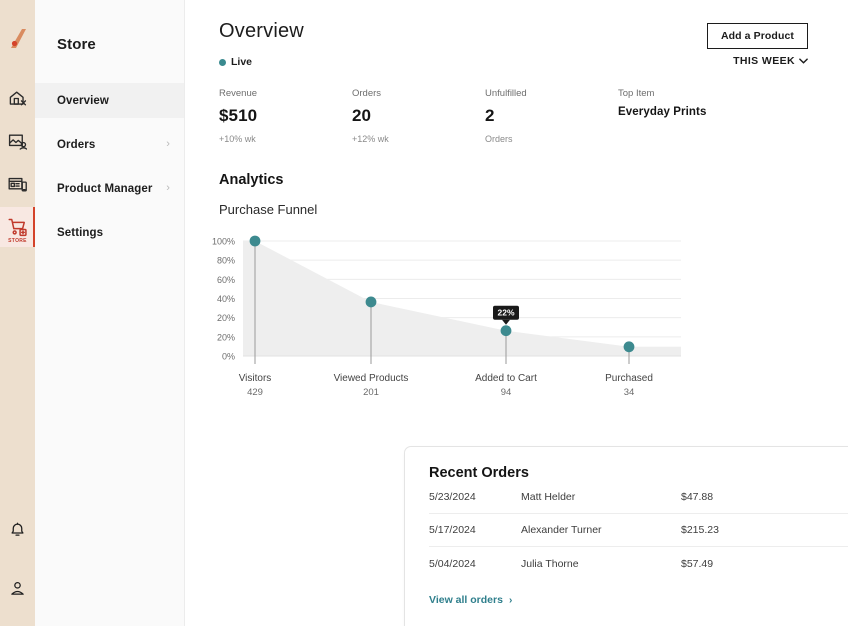 The image size is (848, 626). What do you see at coordinates (251, 180) in the screenshot?
I see `analytics-section-title: Analytics` at bounding box center [251, 180].